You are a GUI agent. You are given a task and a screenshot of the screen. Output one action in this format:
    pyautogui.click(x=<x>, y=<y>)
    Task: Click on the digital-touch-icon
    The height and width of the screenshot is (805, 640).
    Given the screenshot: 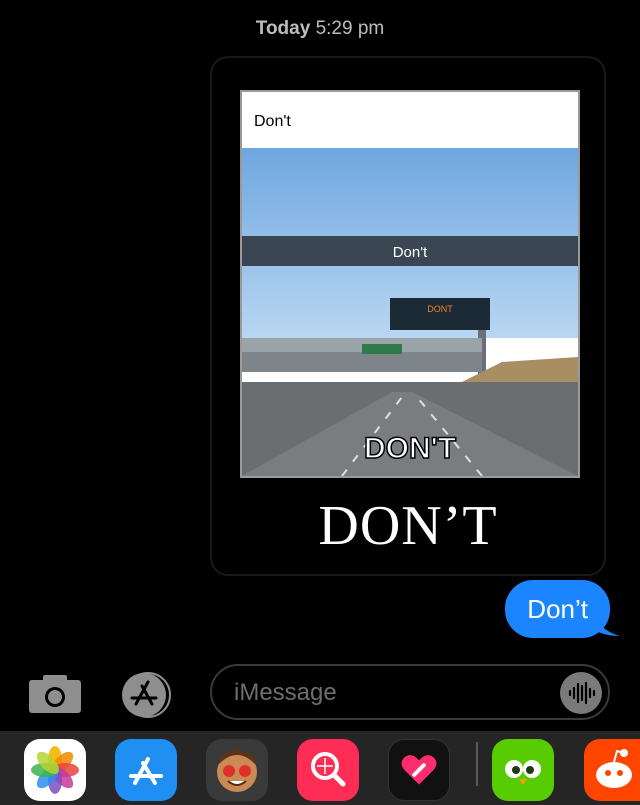 What is the action you would take?
    pyautogui.click(x=419, y=770)
    